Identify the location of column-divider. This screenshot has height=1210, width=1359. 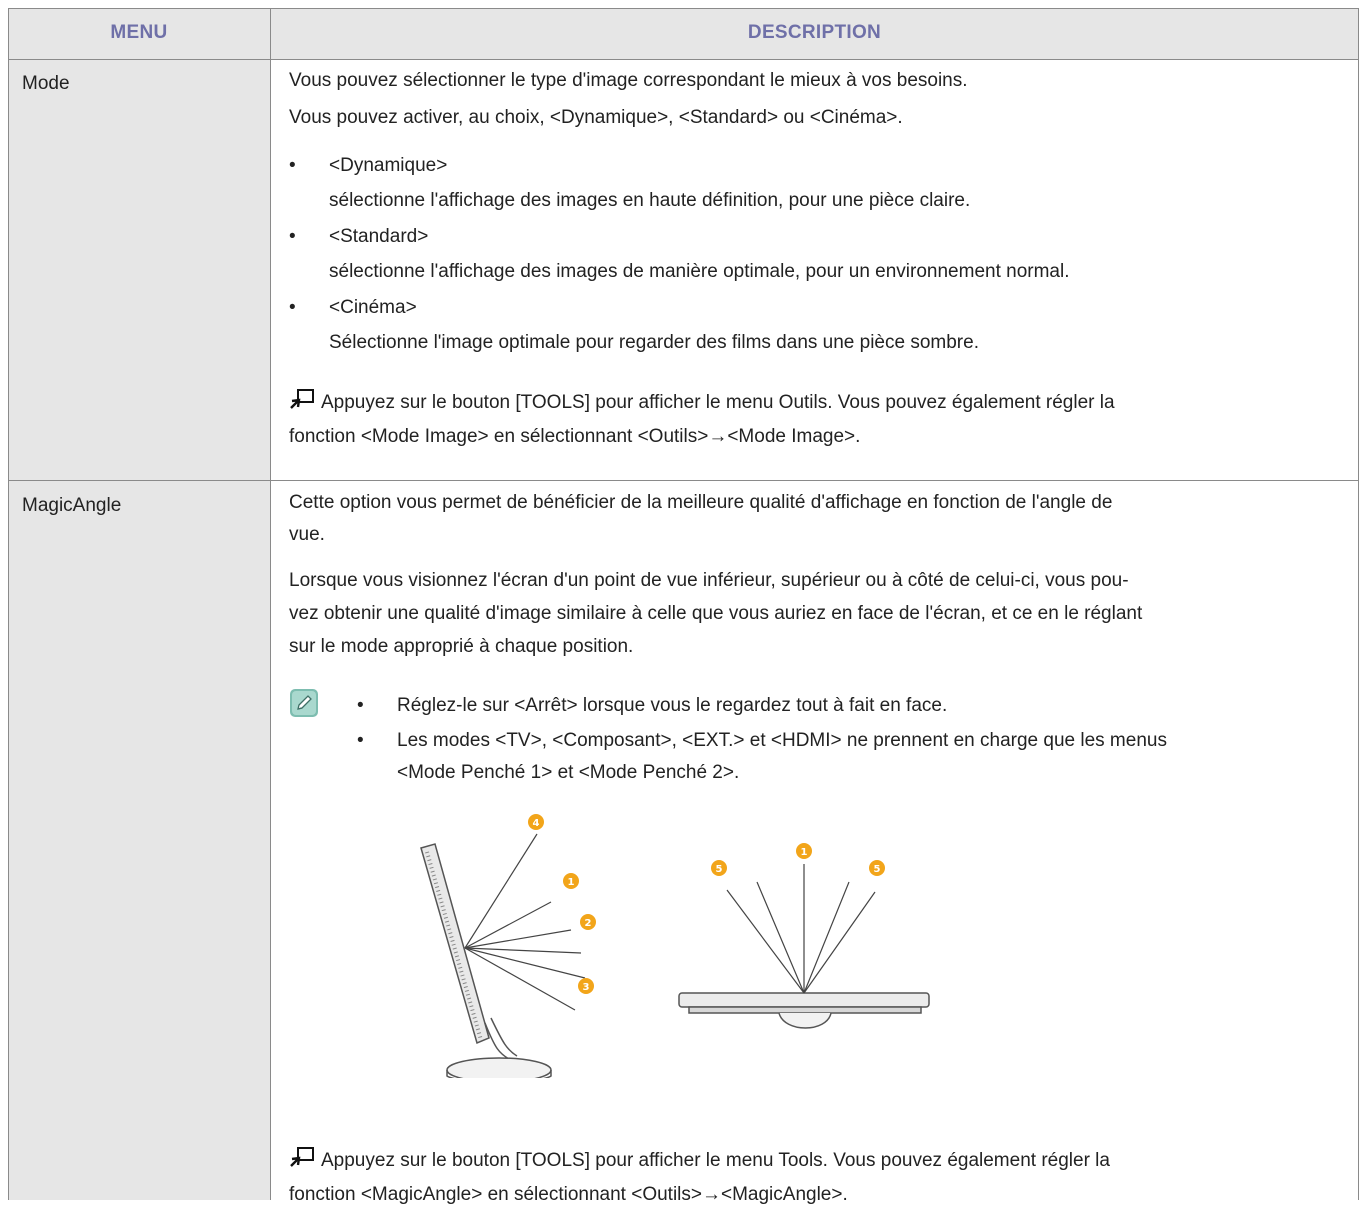
(270, 604).